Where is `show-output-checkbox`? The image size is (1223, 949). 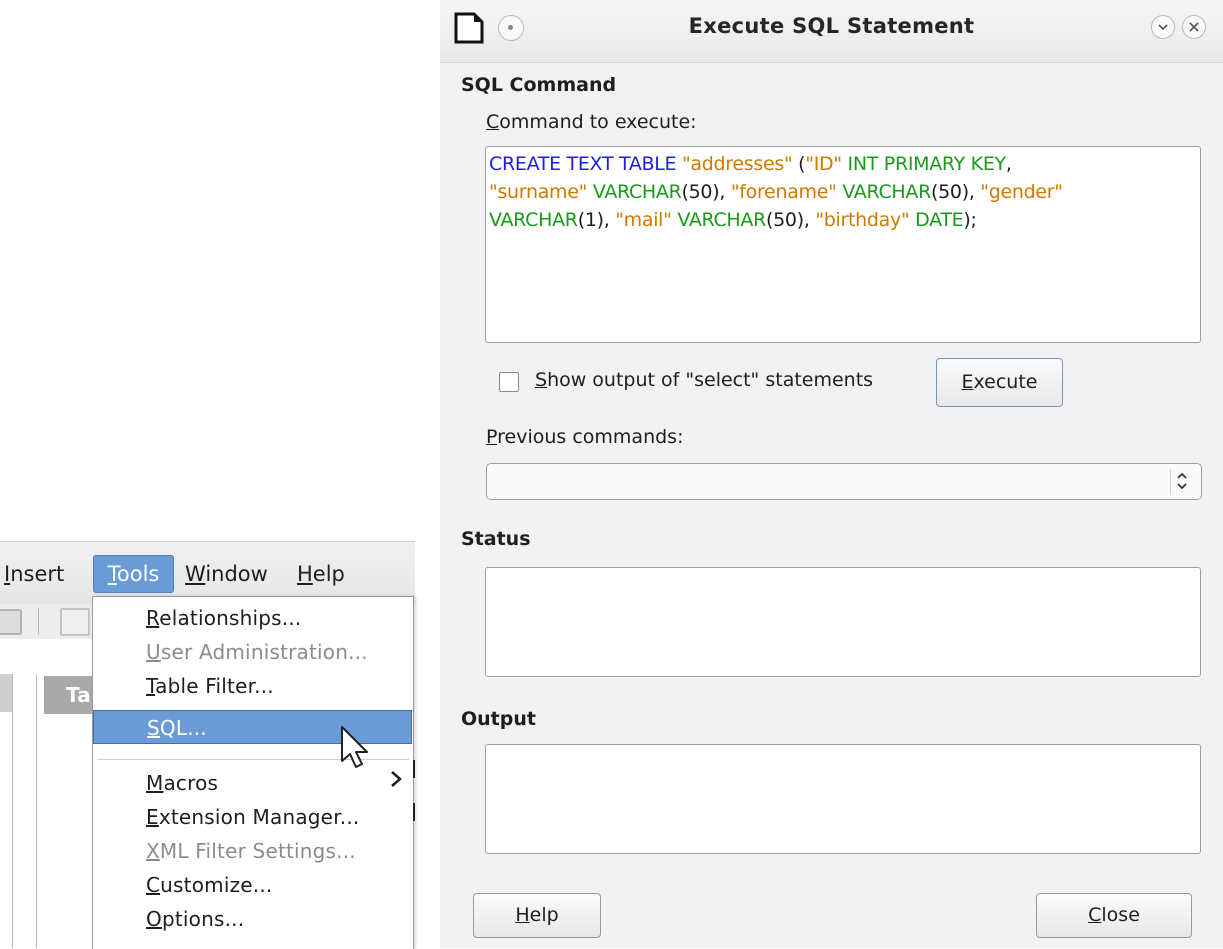
show-output-checkbox is located at coordinates (509, 382).